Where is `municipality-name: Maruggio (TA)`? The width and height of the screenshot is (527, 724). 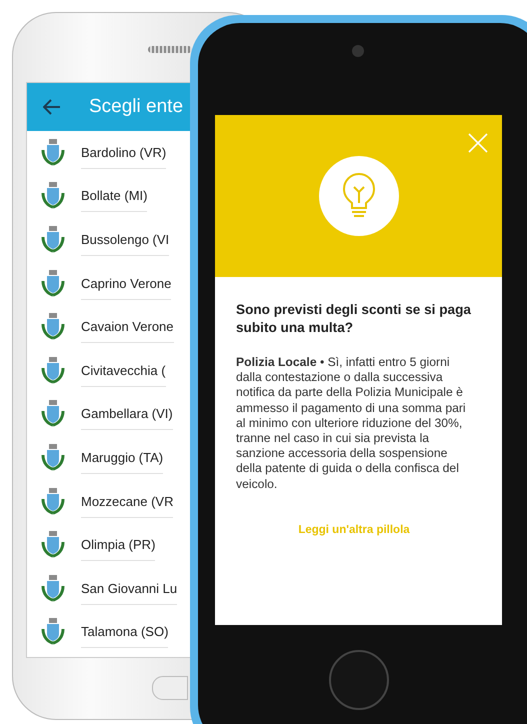
municipality-name: Maruggio (TA) is located at coordinates (122, 458).